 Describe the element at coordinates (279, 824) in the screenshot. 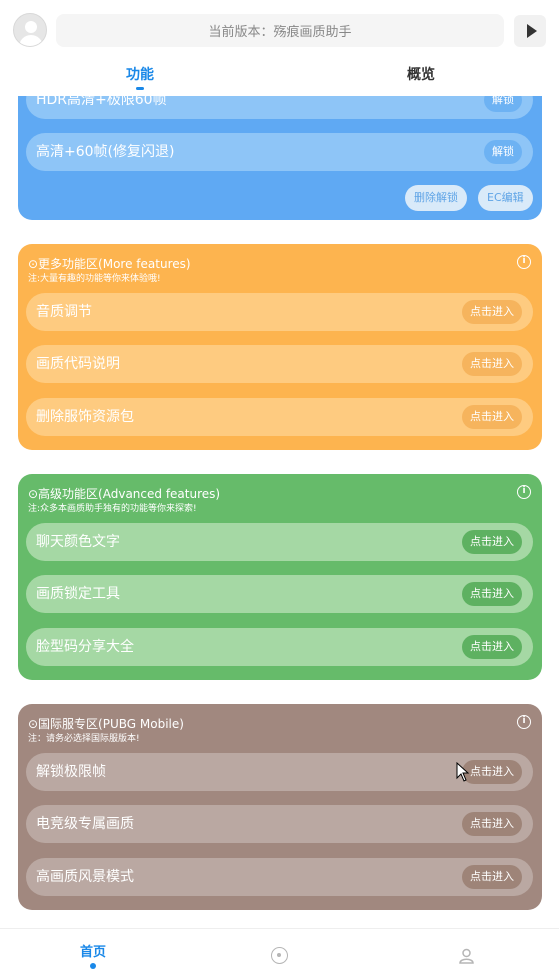

I see `feature-row-esports-quality: 电竞级专属画质 点击进入` at that location.